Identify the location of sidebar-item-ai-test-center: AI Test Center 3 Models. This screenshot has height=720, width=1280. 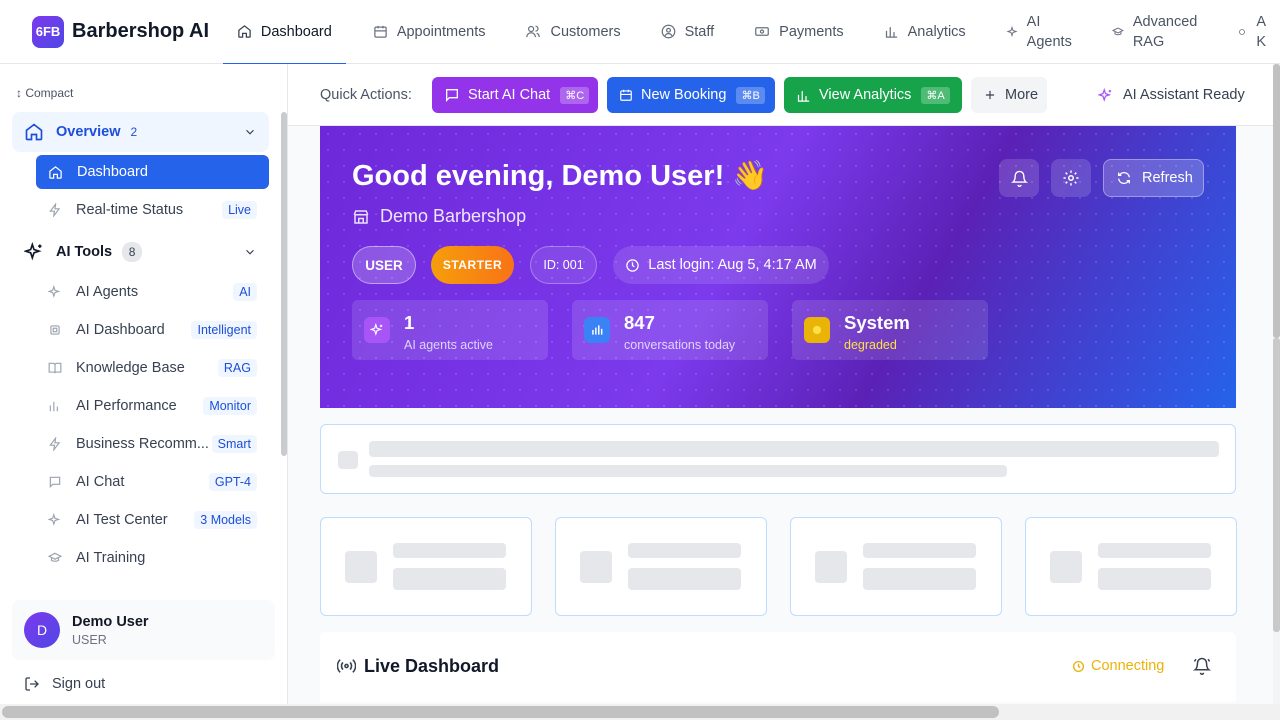
(152, 520).